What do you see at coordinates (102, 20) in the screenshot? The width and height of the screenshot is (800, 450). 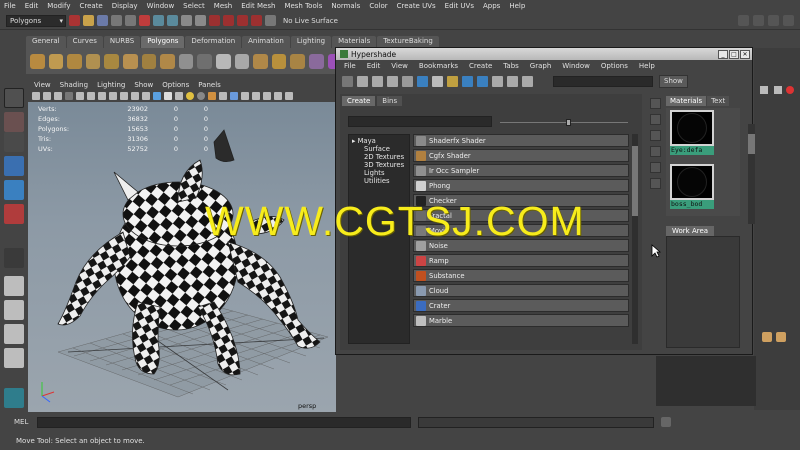 I see `save-scene-icon` at bounding box center [102, 20].